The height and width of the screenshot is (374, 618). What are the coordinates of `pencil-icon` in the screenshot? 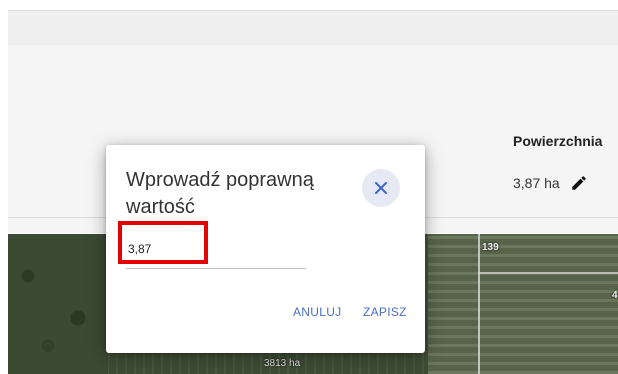 It's located at (579, 183).